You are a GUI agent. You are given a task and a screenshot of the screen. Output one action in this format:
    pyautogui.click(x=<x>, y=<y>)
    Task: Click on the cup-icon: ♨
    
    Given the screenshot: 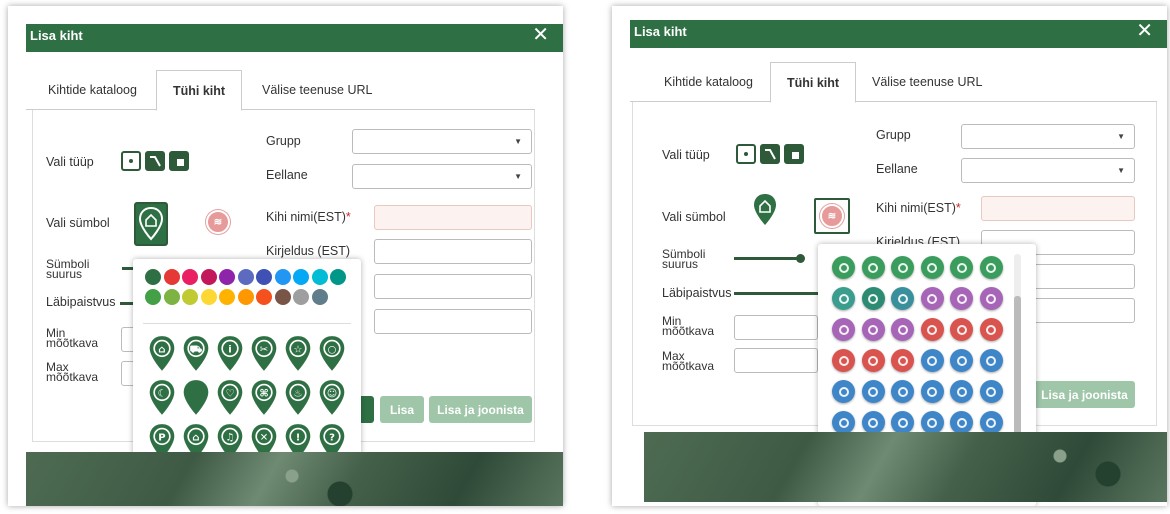 What is the action you would take?
    pyautogui.click(x=298, y=398)
    